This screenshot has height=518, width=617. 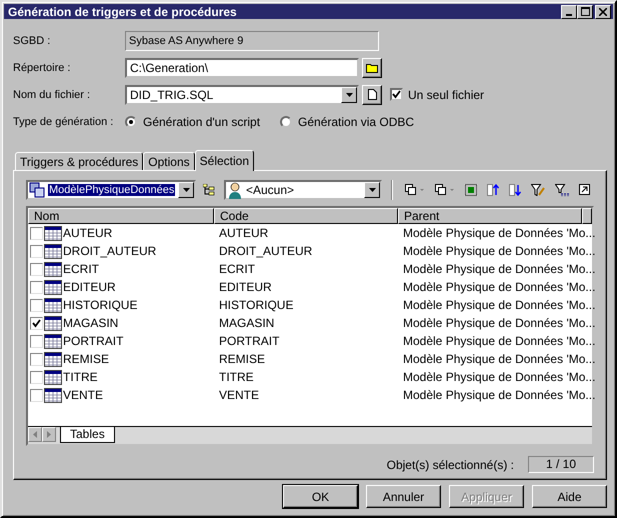 What do you see at coordinates (111, 190) in the screenshot?
I see `model-combo: ModèlePhysiqueDonnées` at bounding box center [111, 190].